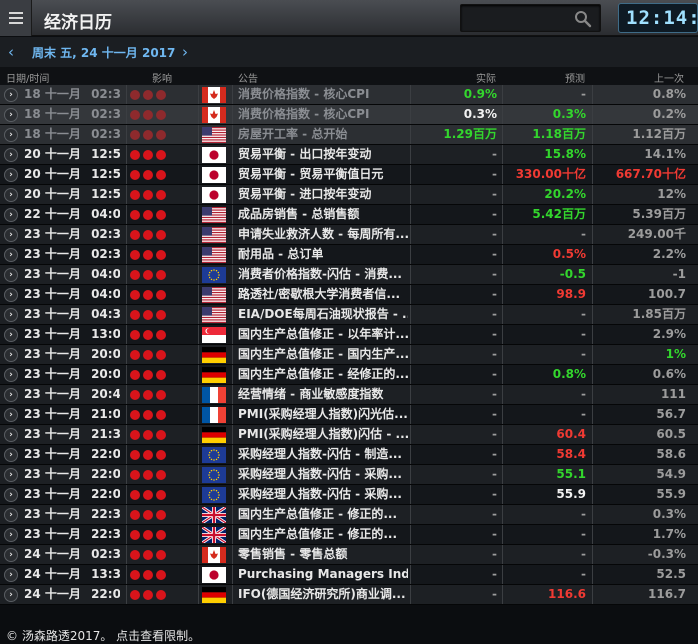 This screenshot has height=644, width=698. What do you see at coordinates (323, 214) in the screenshot?
I see `event-name: 成品房销售 - 总销售额` at bounding box center [323, 214].